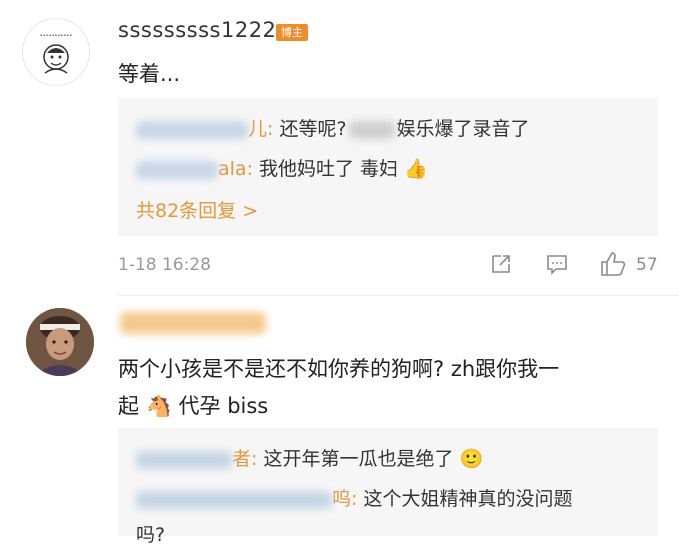  I want to click on comment-text-part: 起, so click(128, 406).